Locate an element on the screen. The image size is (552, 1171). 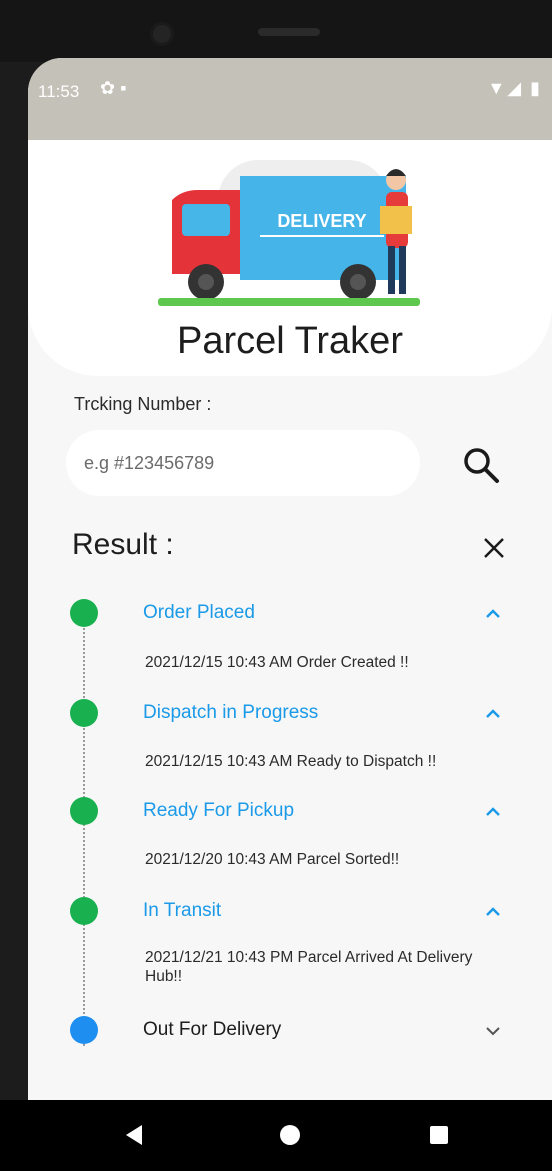
timeline-connector is located at coordinates (84, 837).